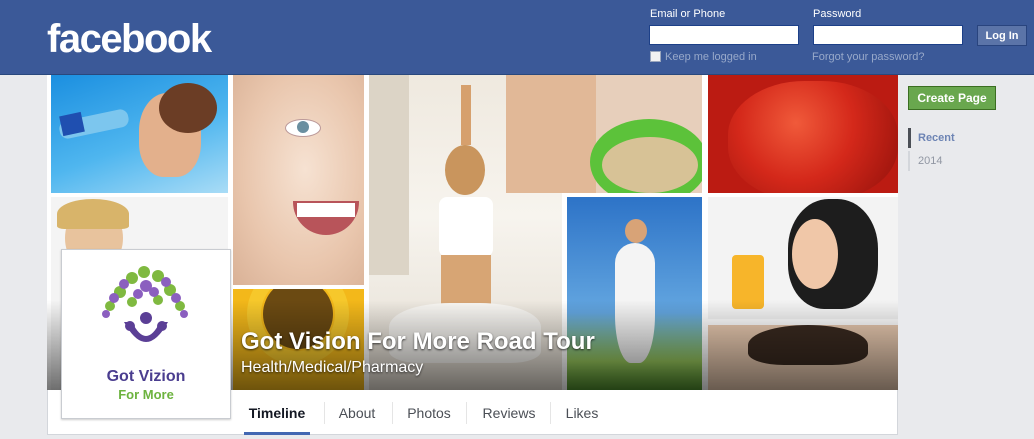  What do you see at coordinates (582, 412) in the screenshot?
I see `tab-likes: Likes` at bounding box center [582, 412].